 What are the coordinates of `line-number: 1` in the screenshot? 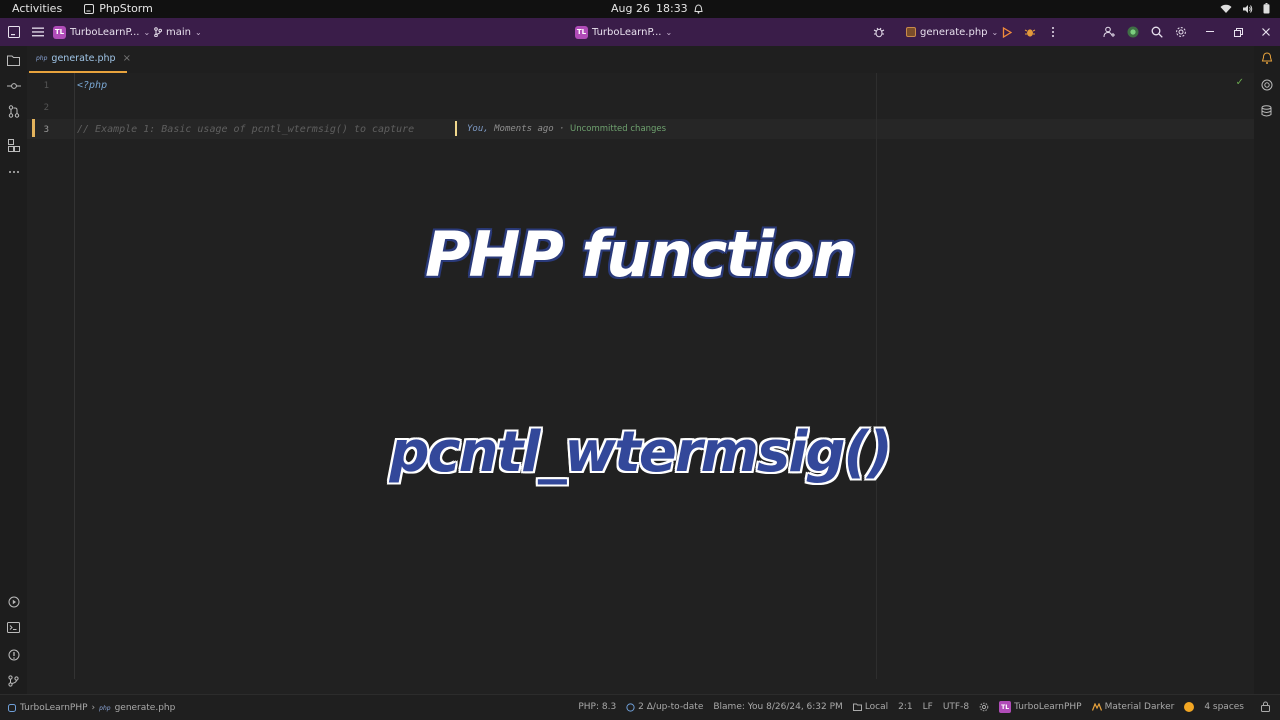 It's located at (46, 86).